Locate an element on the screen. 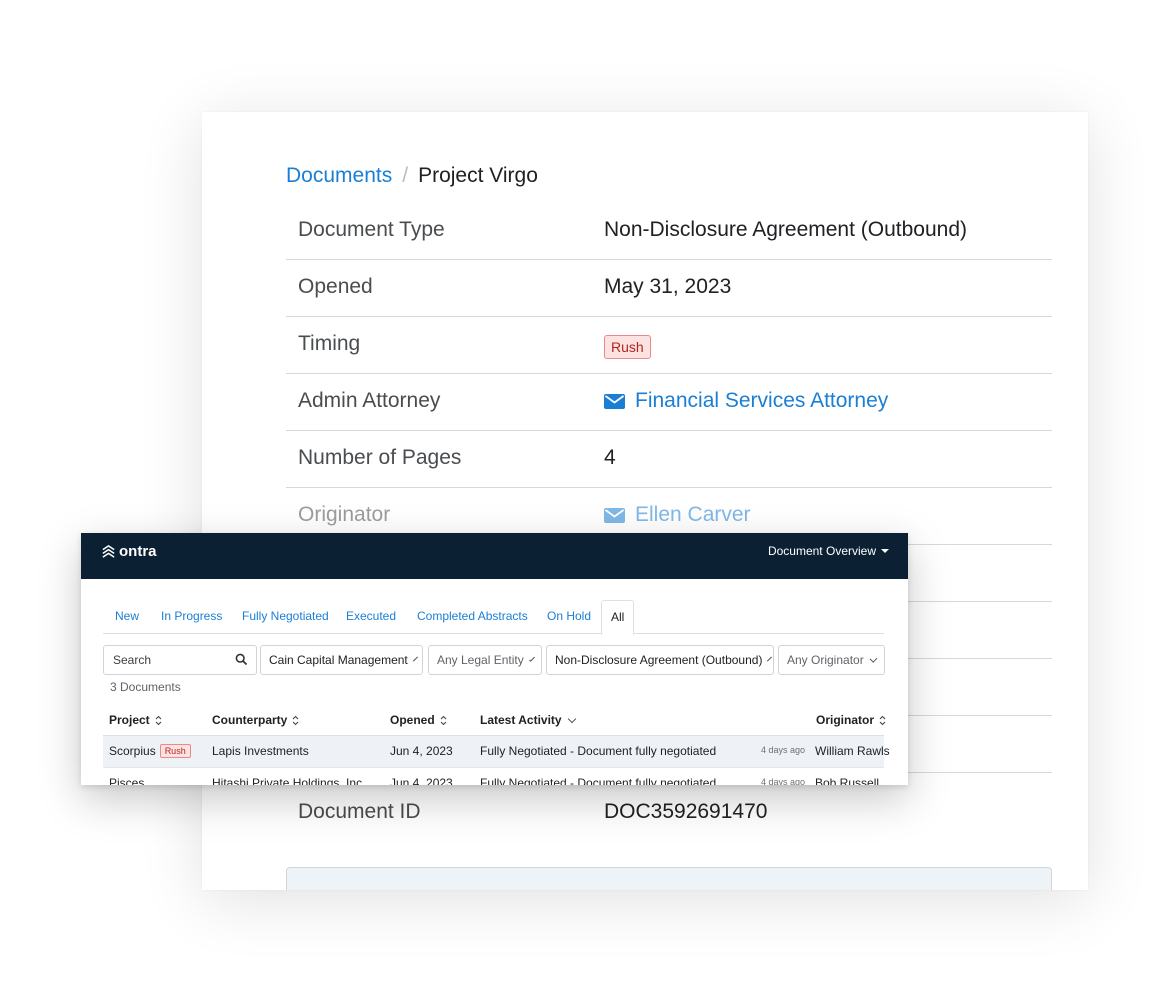 This screenshot has height=998, width=1170. top-navbar: ontra Document Overview is located at coordinates (494, 556).